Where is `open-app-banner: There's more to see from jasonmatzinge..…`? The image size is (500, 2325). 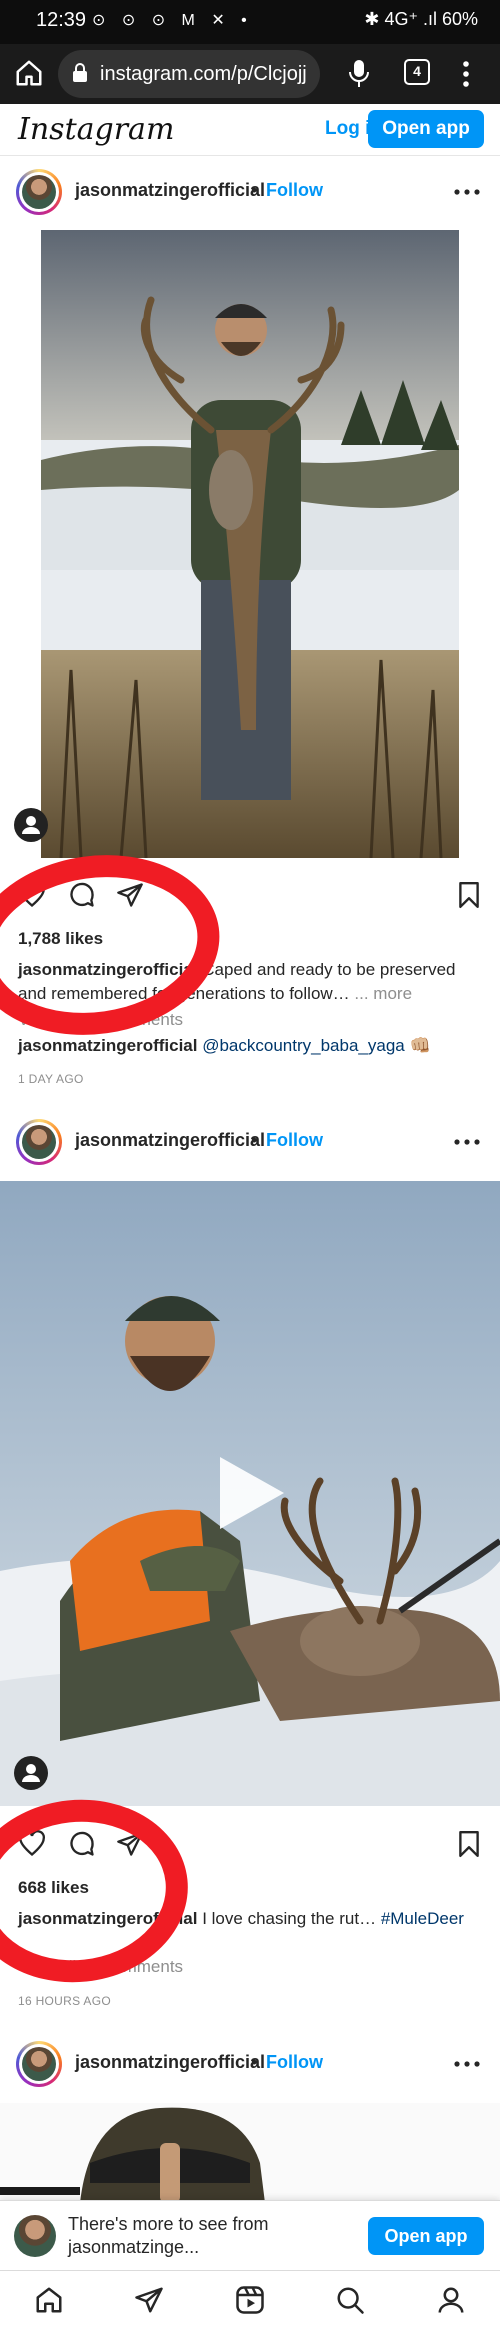 open-app-banner: There's more to see from jasonmatzinge..… is located at coordinates (250, 2235).